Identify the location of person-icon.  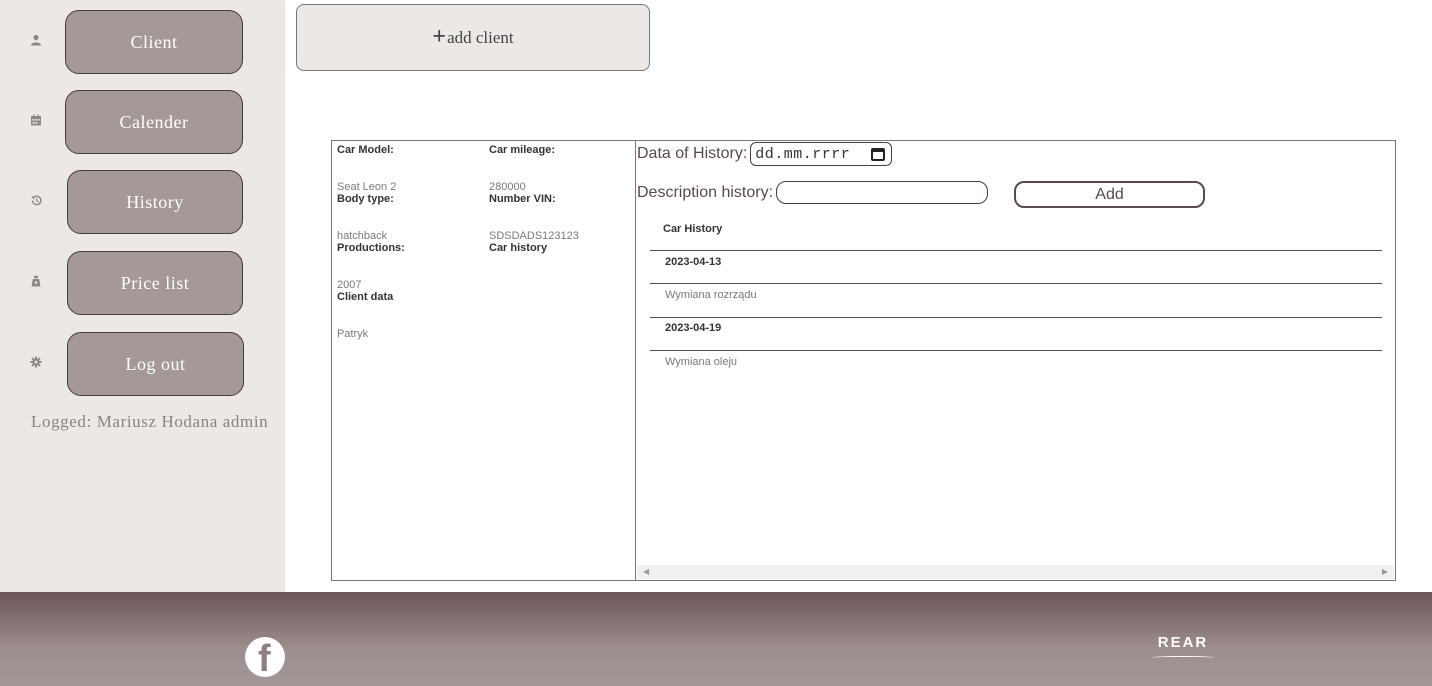
(36, 42).